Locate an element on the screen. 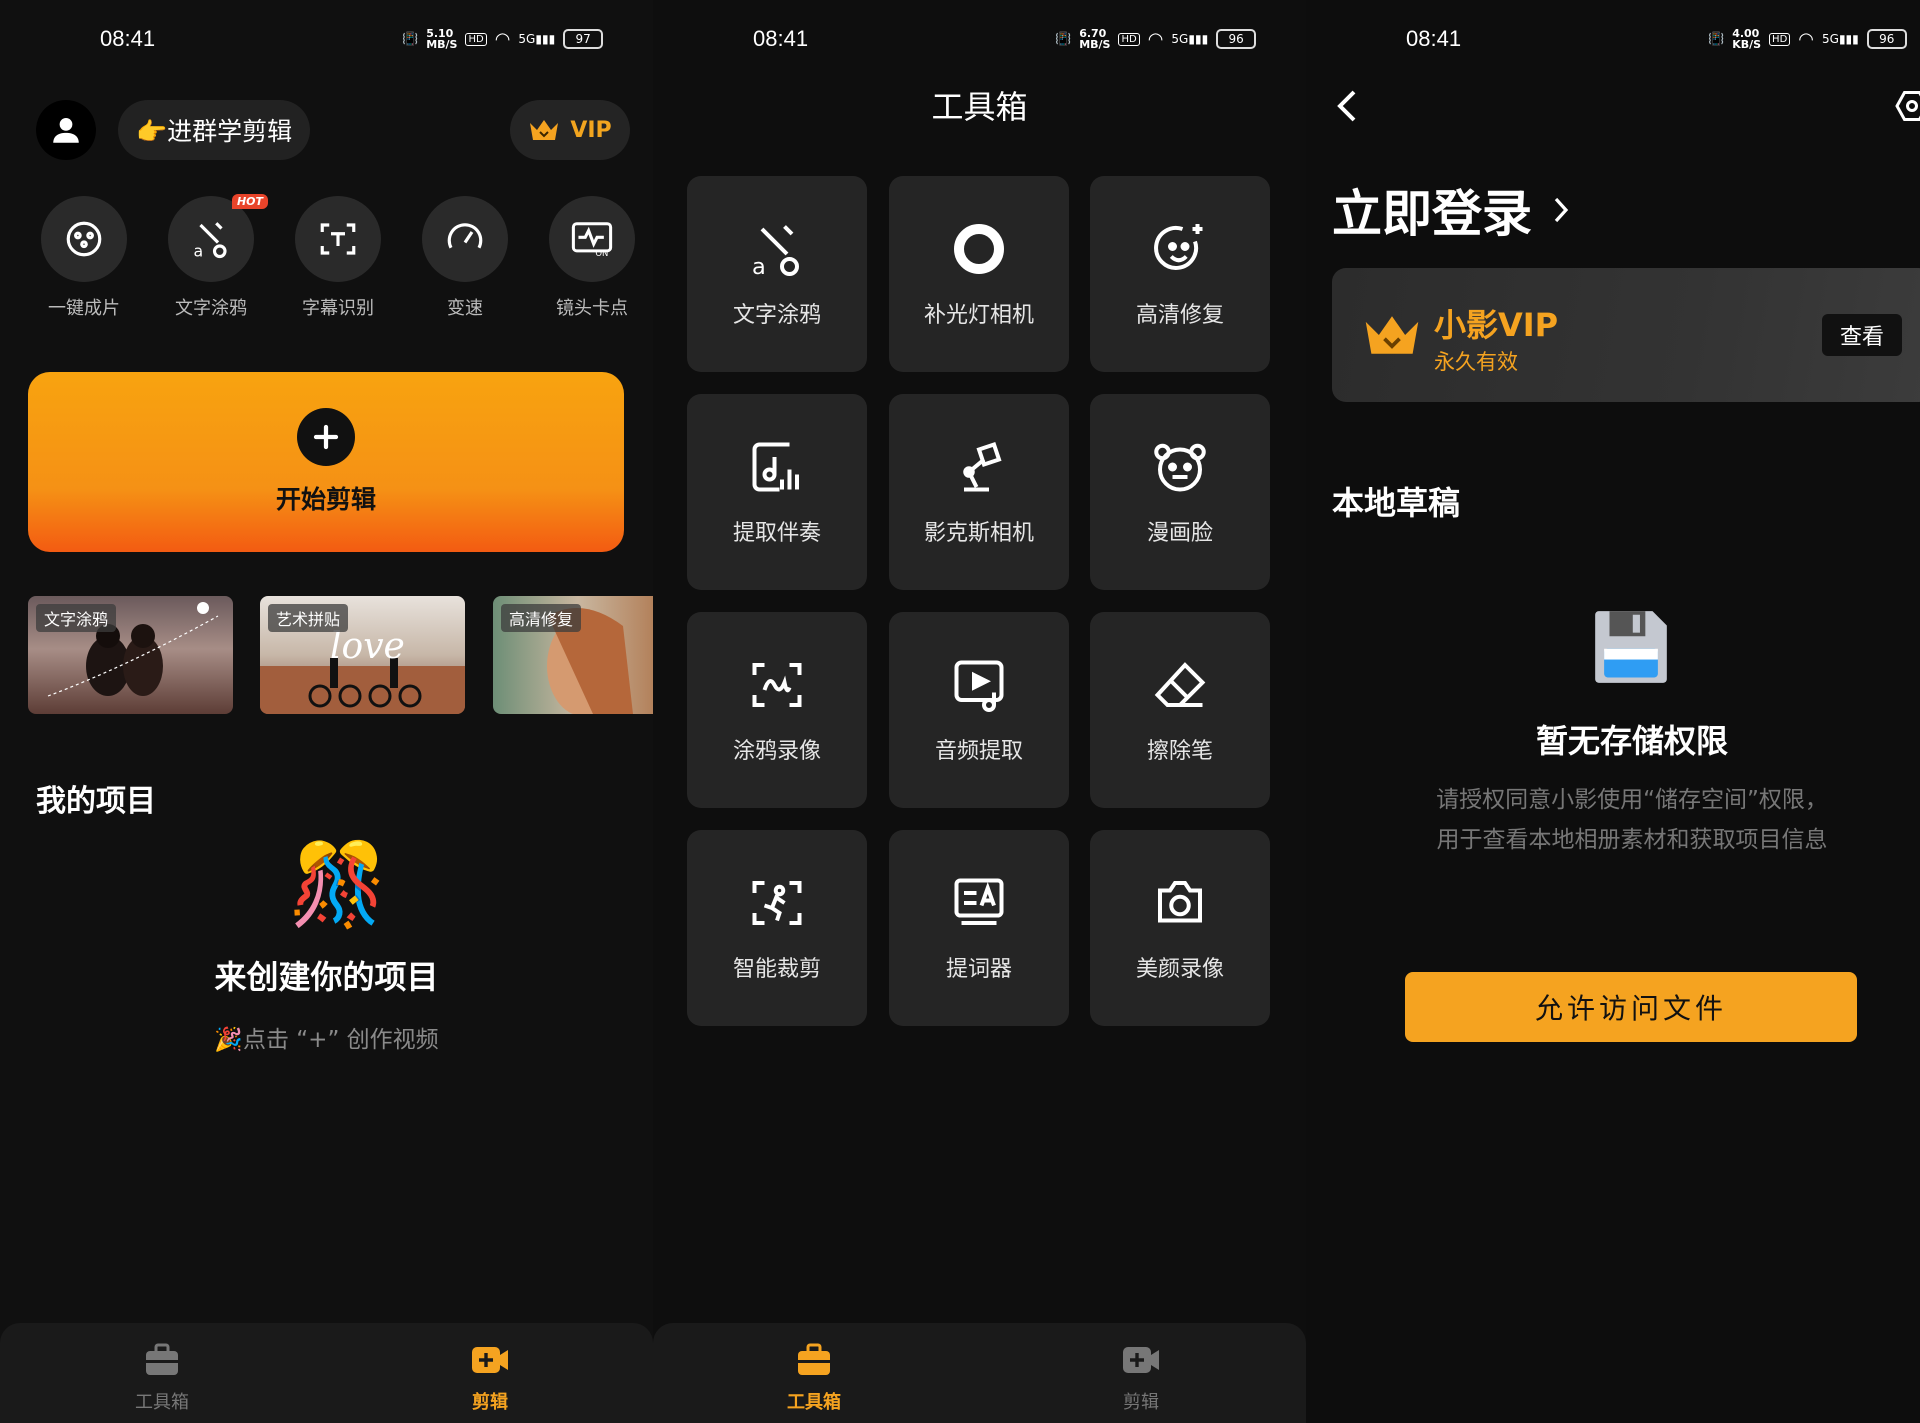 Image resolution: width=1920 pixels, height=1423 pixels. tool-doodle-record: 涂鸦录像 is located at coordinates (777, 710).